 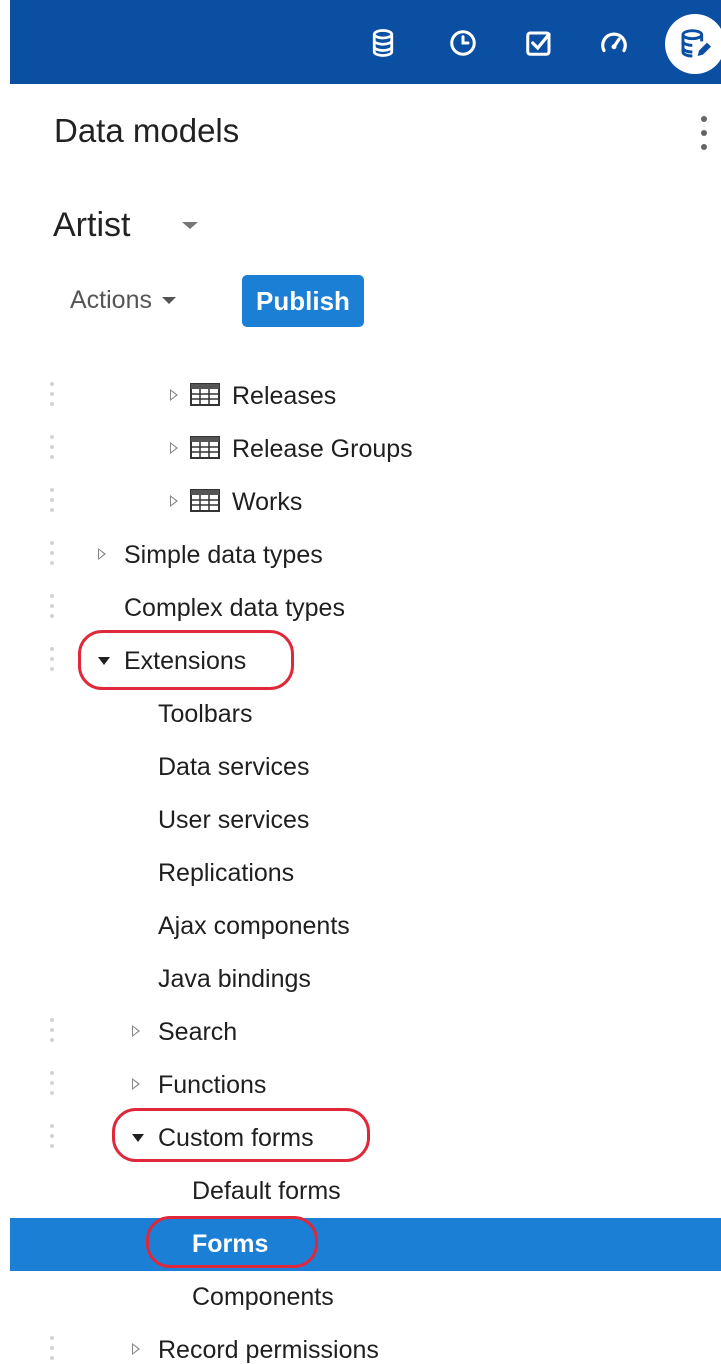 I want to click on tree-item-label: User services, so click(x=234, y=820).